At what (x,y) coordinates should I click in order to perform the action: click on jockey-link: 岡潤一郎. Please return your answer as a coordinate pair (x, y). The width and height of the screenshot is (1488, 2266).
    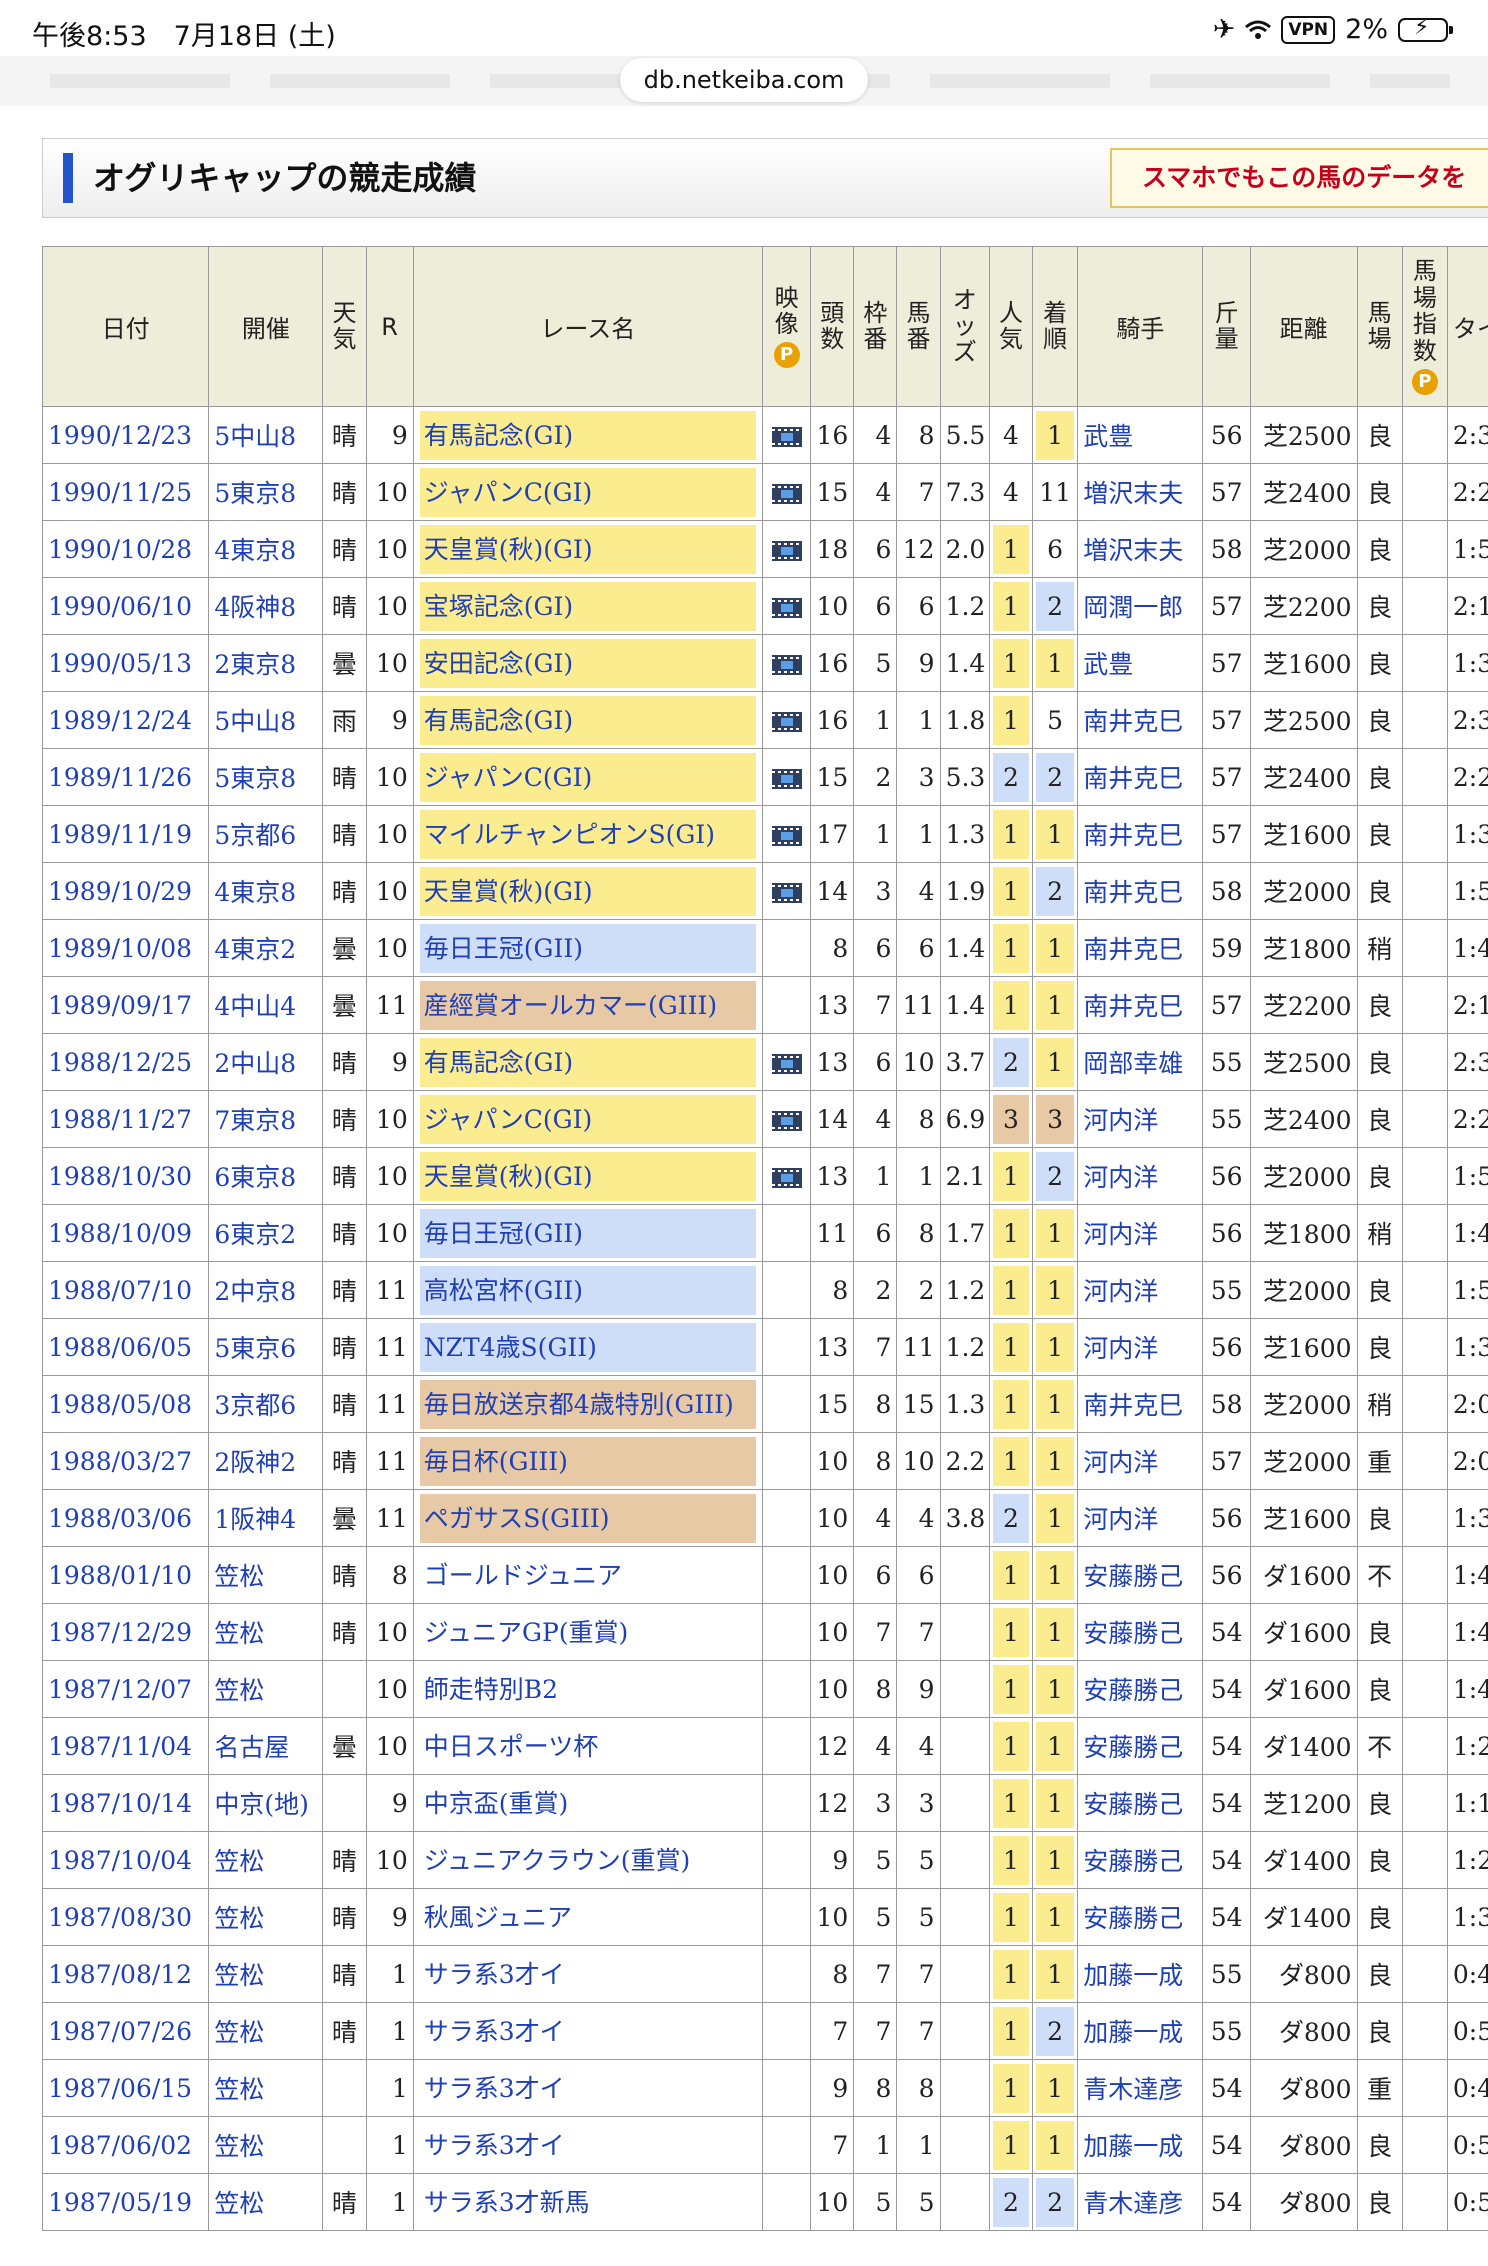
    Looking at the image, I should click on (1140, 606).